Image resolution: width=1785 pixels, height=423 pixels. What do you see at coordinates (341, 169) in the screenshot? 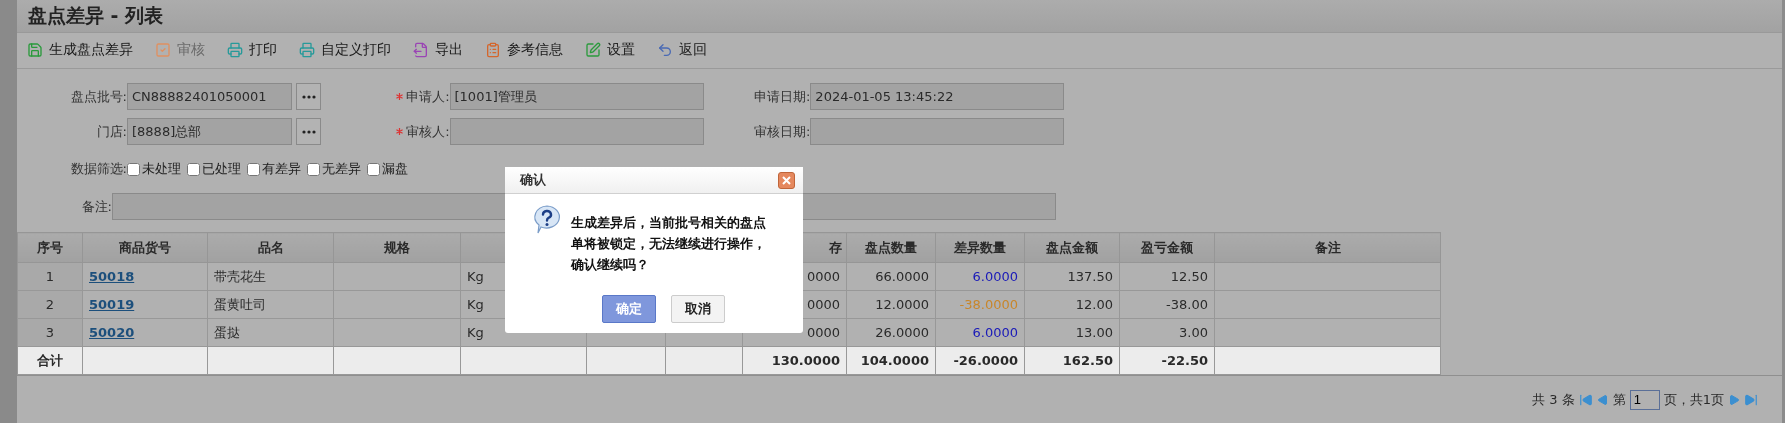
I see `option-label: 无差异` at bounding box center [341, 169].